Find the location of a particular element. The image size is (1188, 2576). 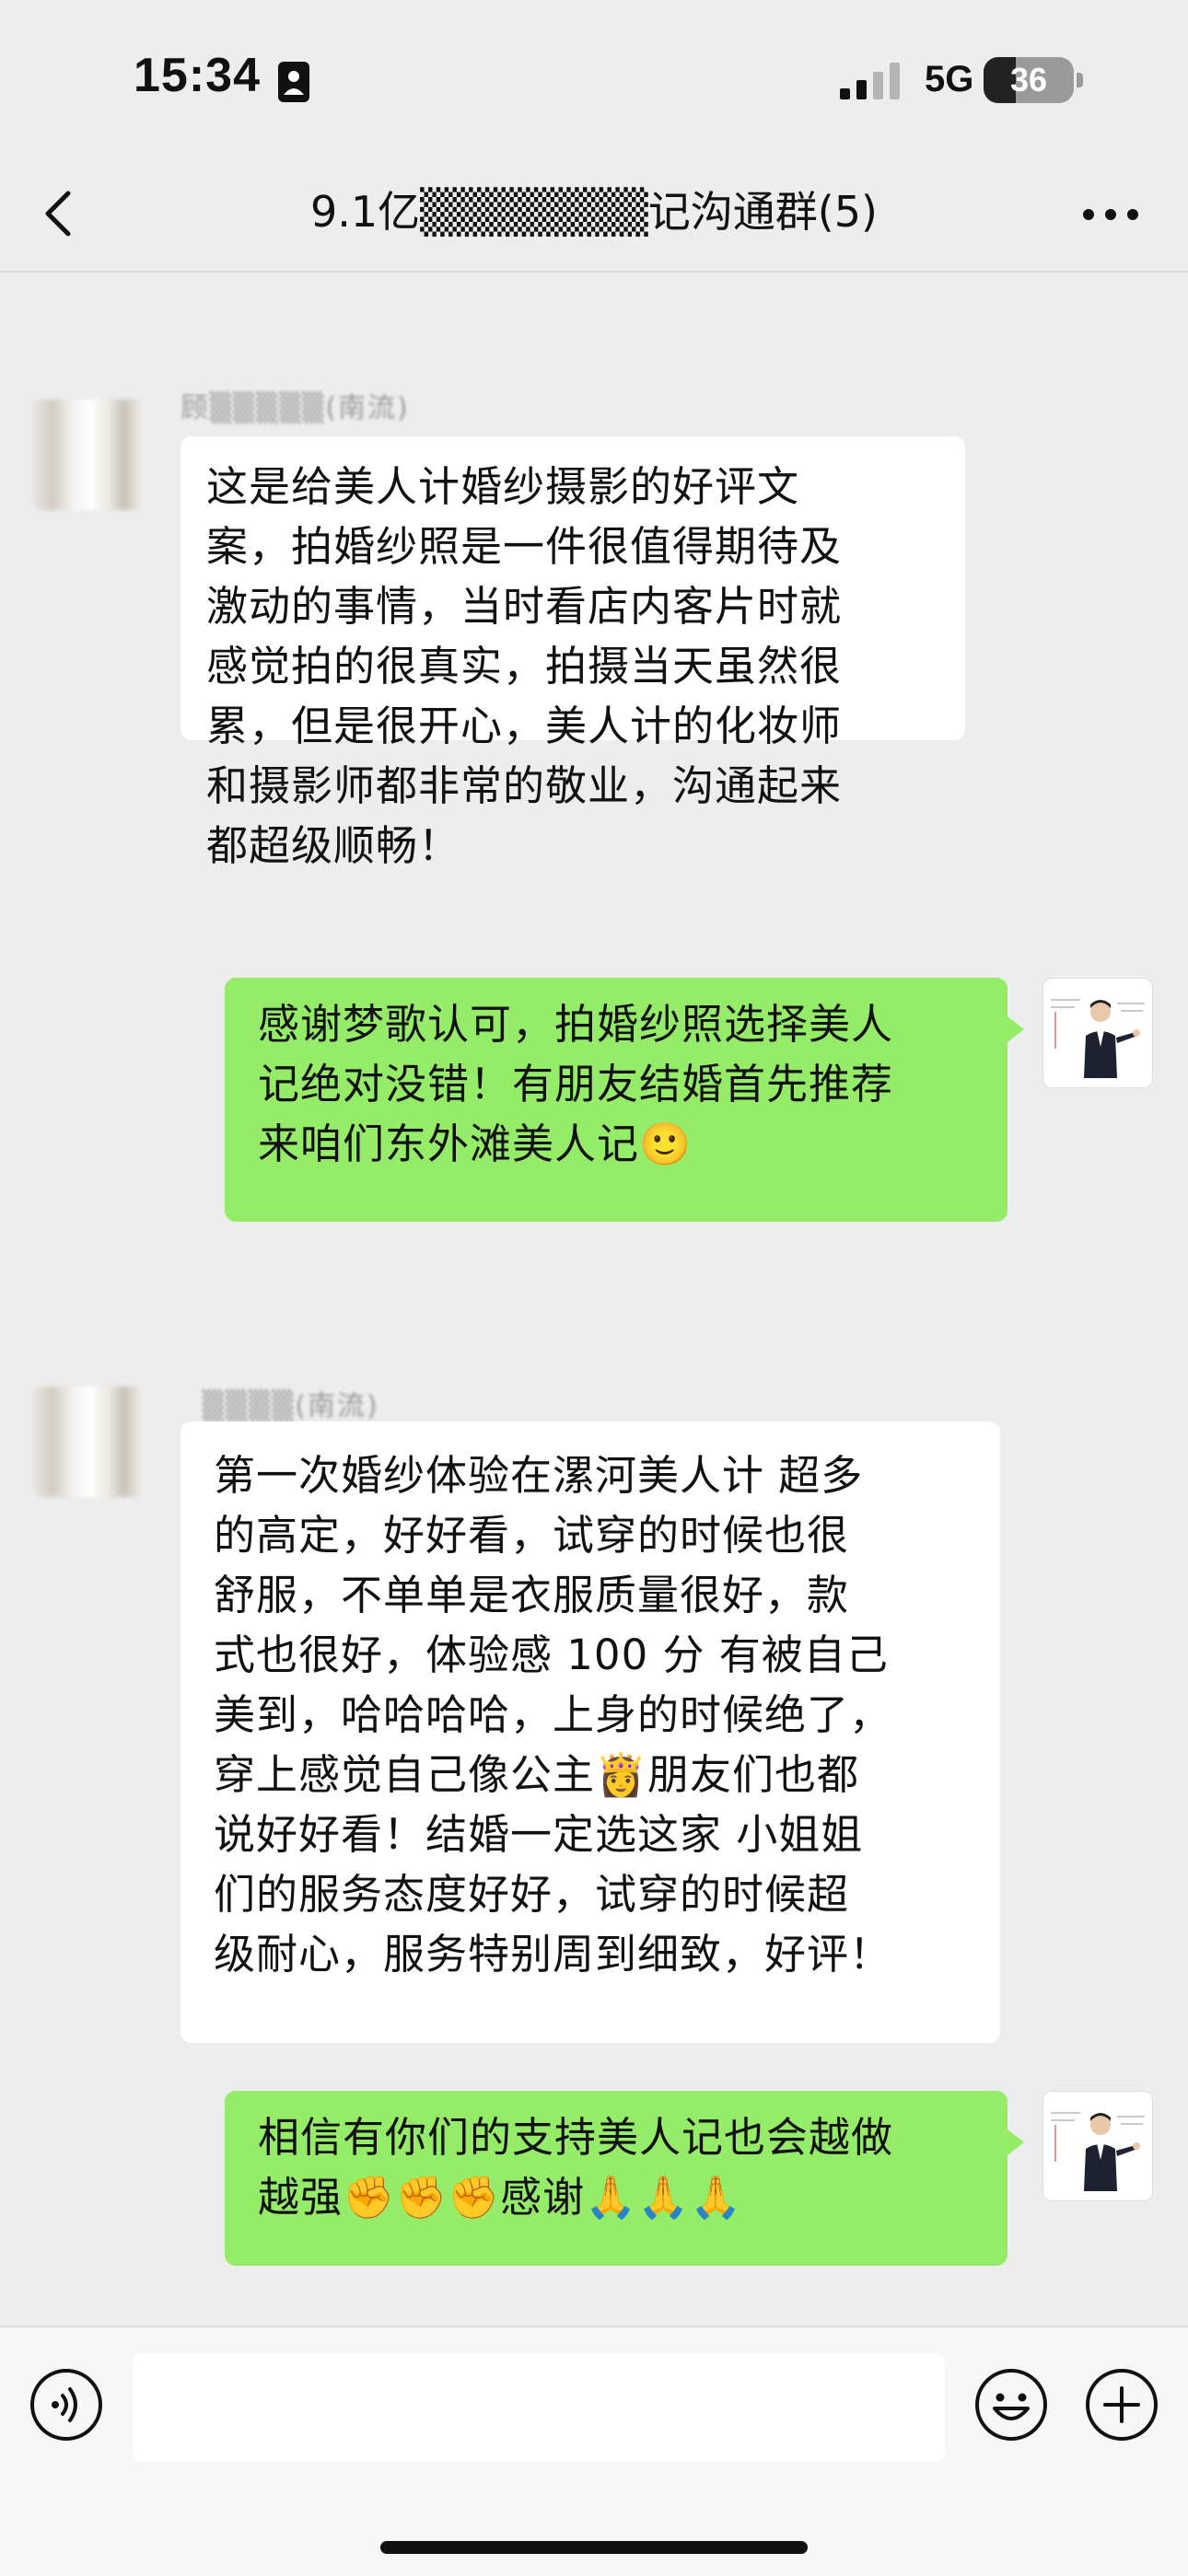

sender-name: 顾▒▒▒▒▒(南流) is located at coordinates (295, 408).